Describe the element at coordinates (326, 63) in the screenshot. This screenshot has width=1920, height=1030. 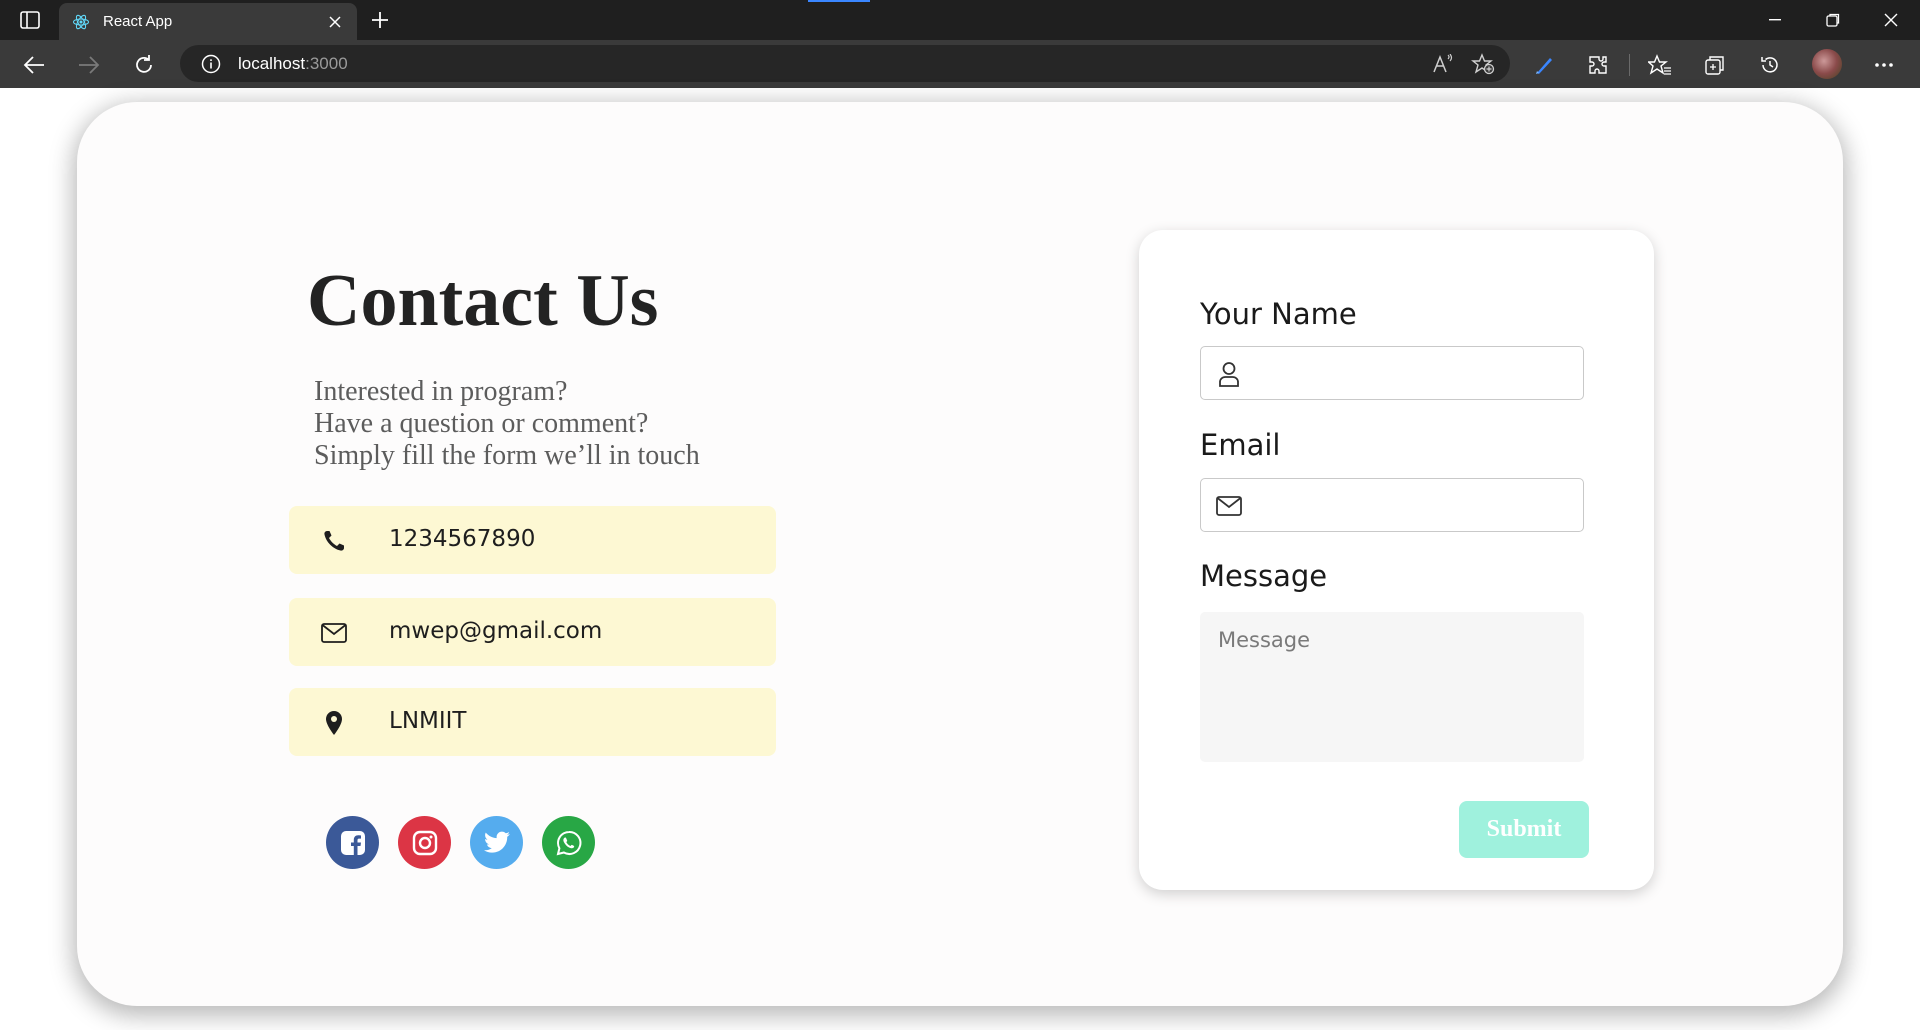
I see `address-port: :3000` at that location.